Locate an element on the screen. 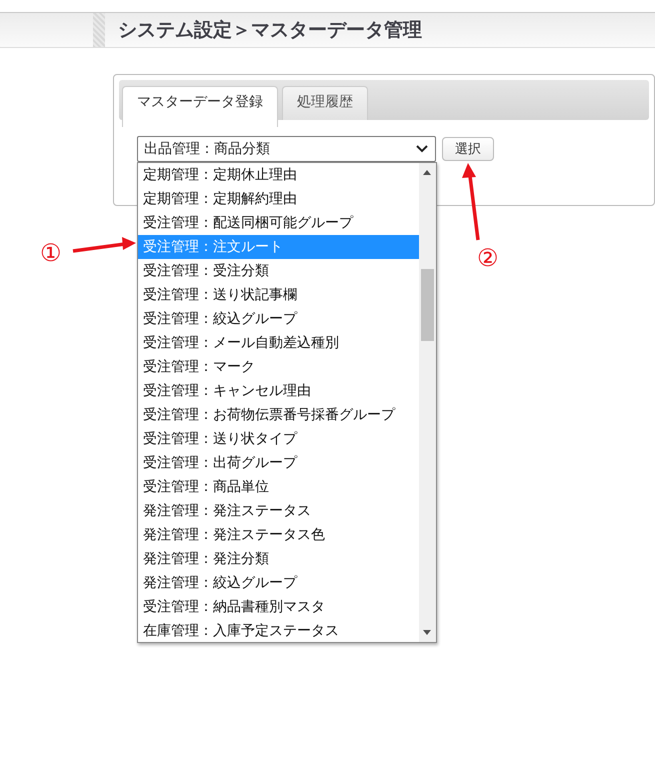  annotation-arrow is located at coordinates (104, 245).